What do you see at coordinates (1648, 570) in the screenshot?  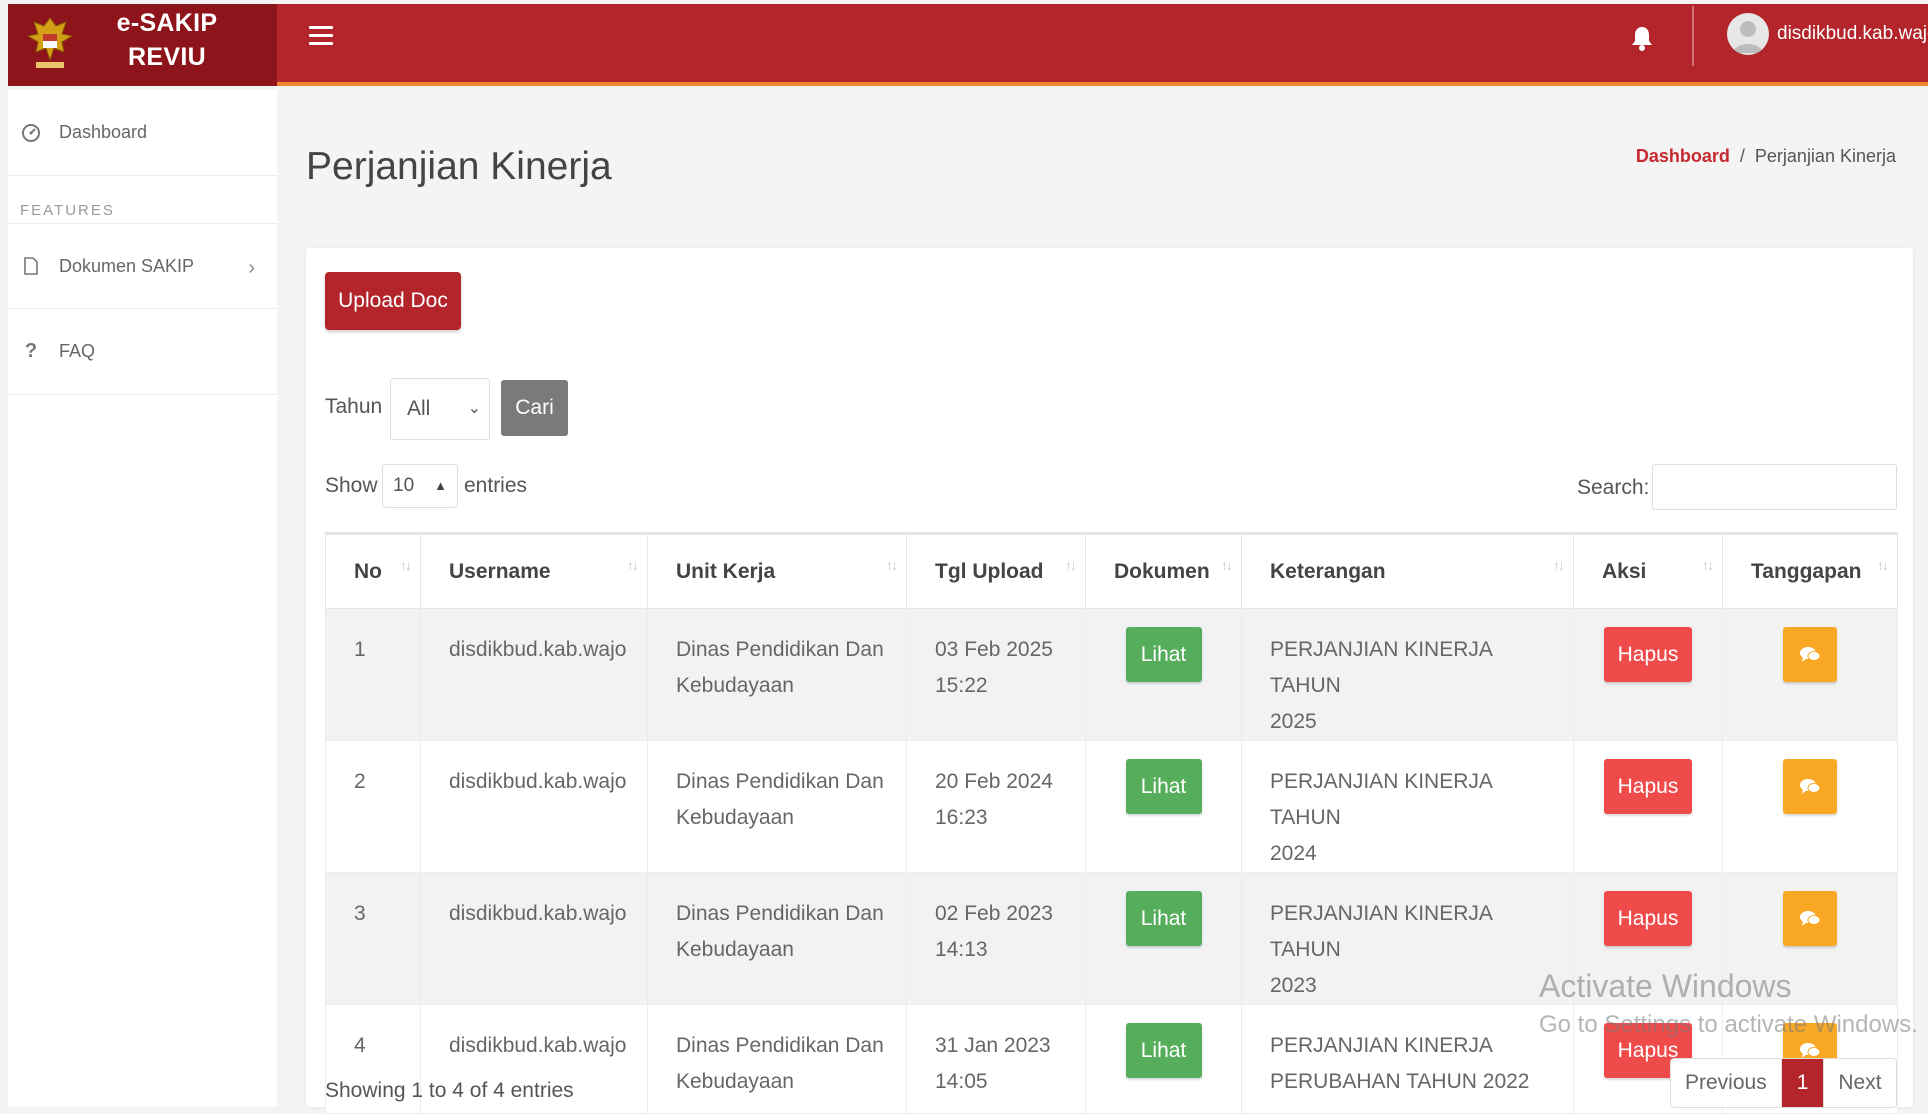 I see `column-header-aksi: Aksi ↑↓` at bounding box center [1648, 570].